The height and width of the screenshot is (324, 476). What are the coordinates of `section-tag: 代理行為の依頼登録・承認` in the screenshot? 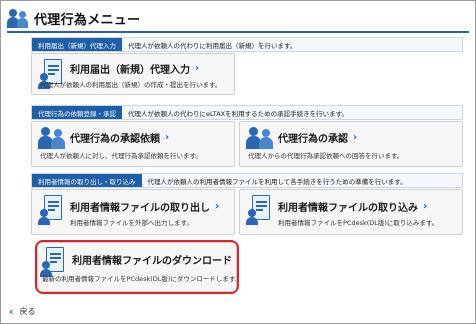 It's located at (77, 112).